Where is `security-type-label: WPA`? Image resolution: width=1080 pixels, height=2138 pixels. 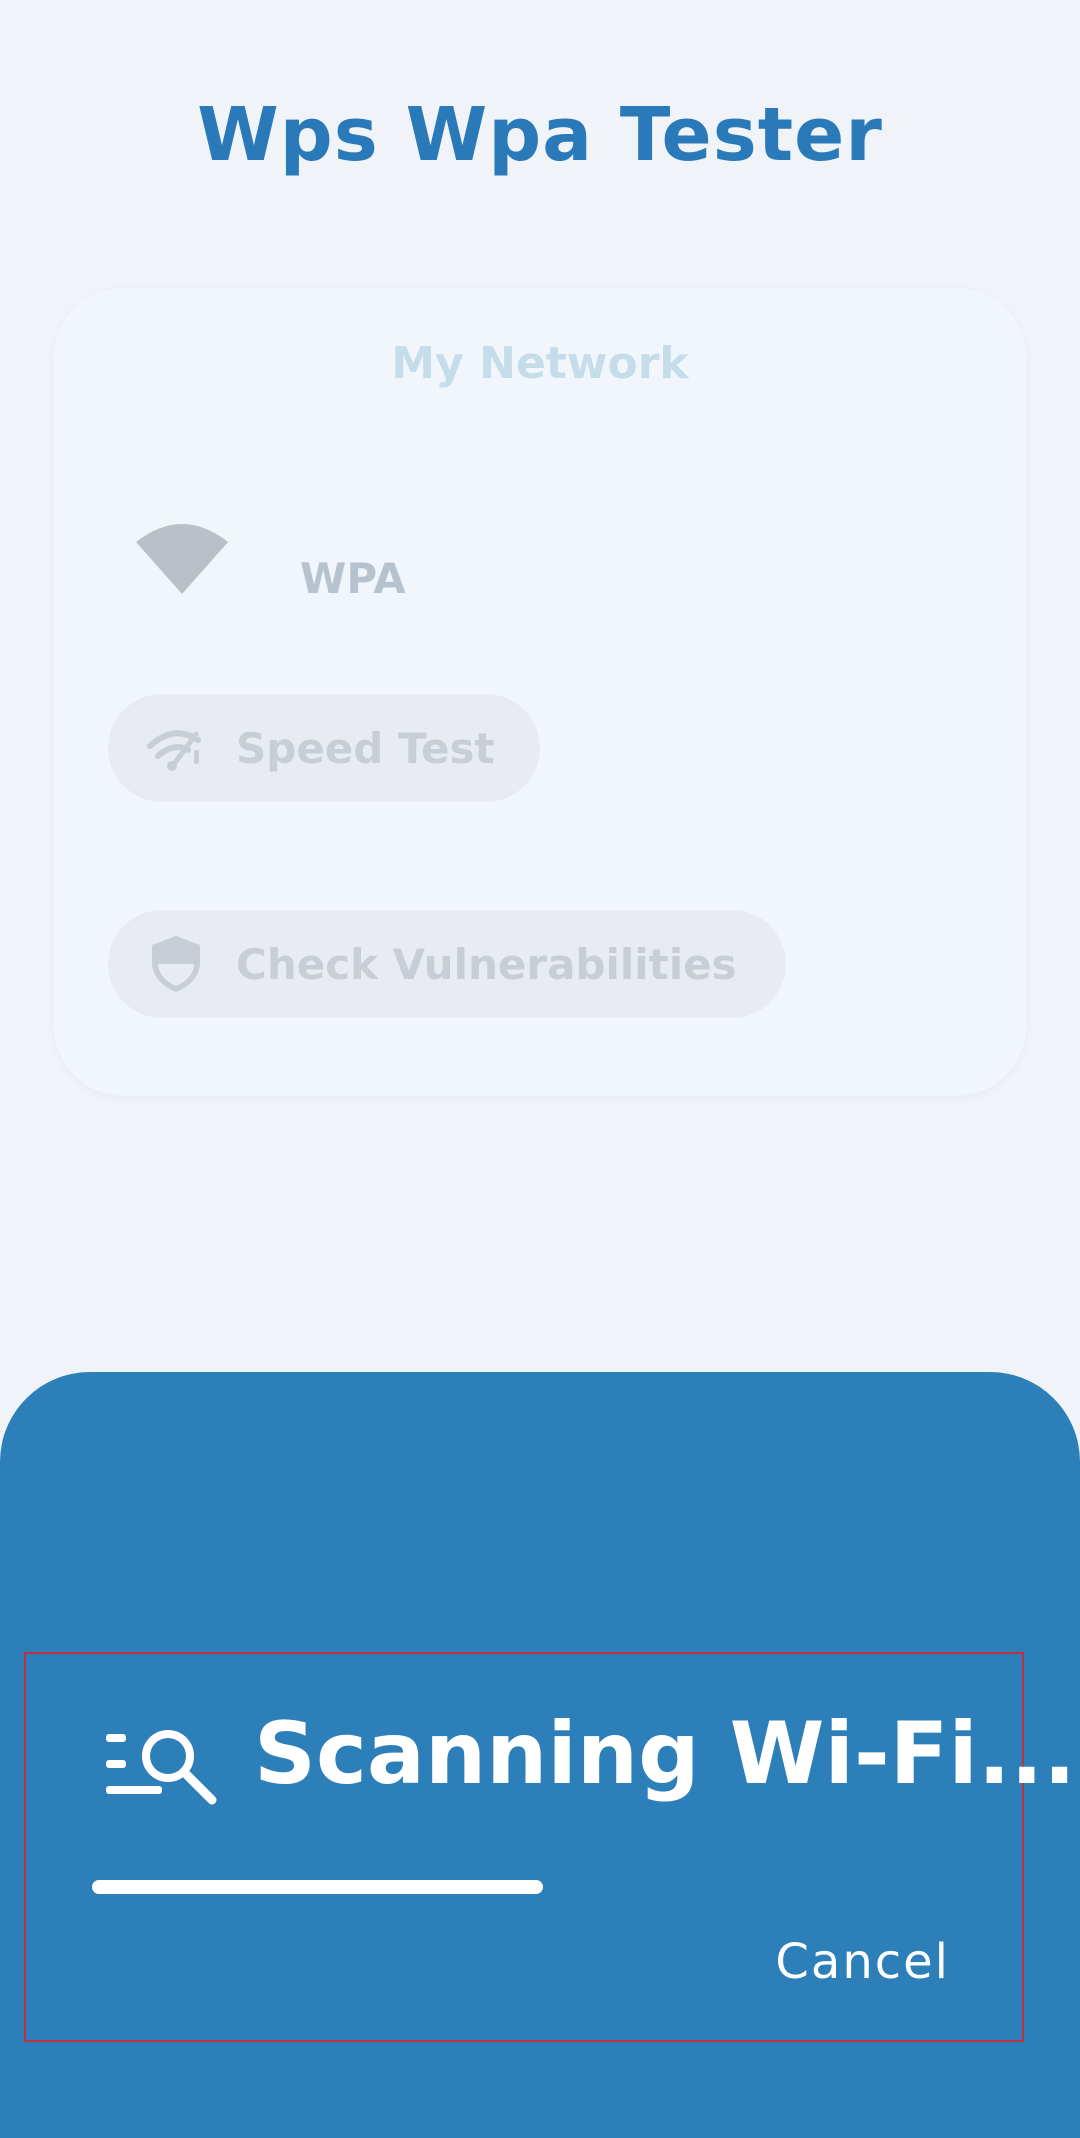
security-type-label: WPA is located at coordinates (353, 578).